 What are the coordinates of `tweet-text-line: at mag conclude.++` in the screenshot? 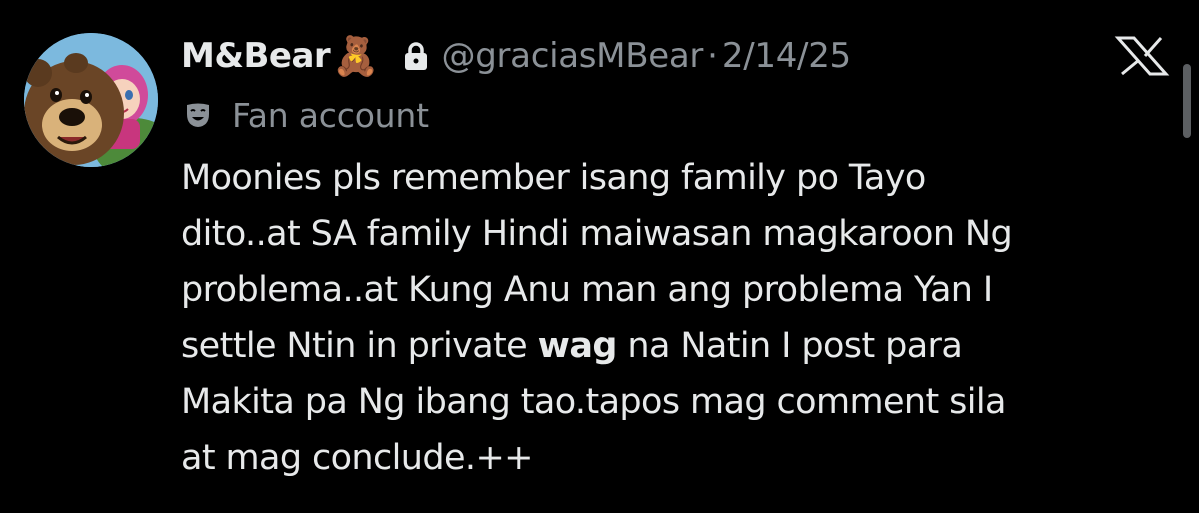 It's located at (357, 458).